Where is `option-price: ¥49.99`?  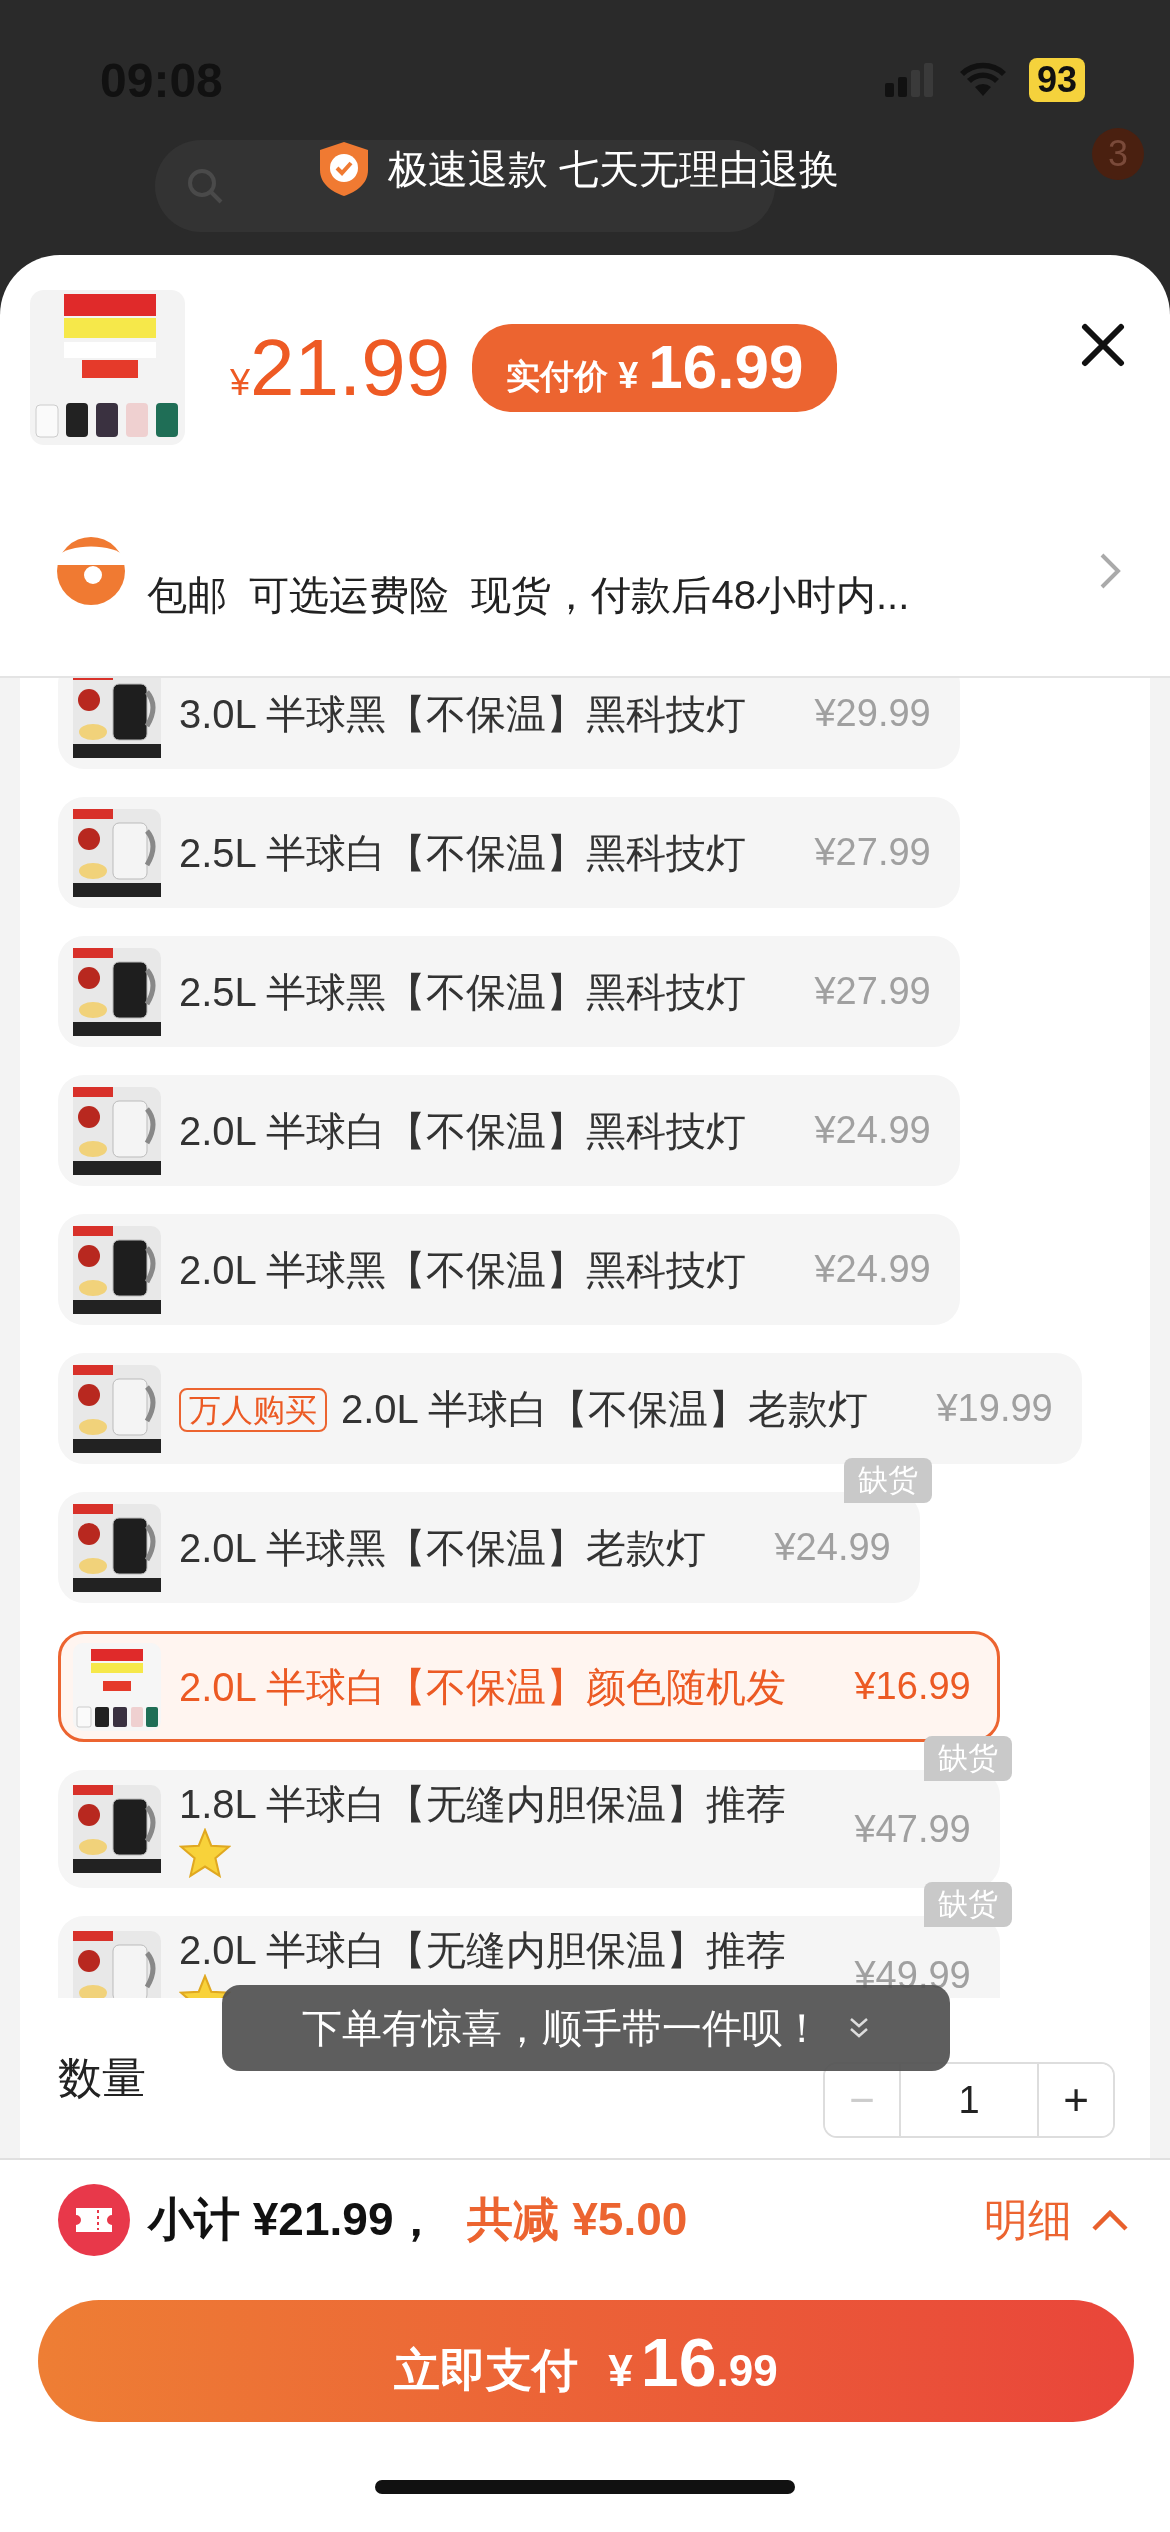 option-price: ¥49.99 is located at coordinates (912, 1975).